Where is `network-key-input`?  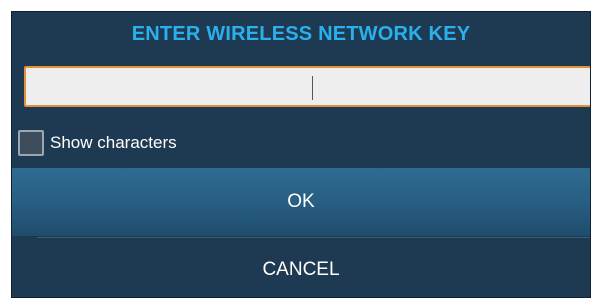
network-key-input is located at coordinates (308, 86).